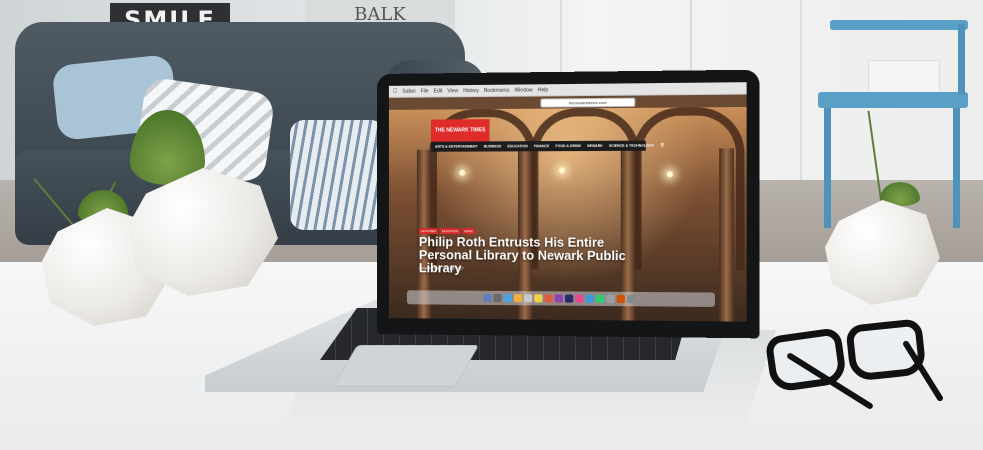 Image resolution: width=983 pixels, height=450 pixels. I want to click on search-icon: ⚲, so click(662, 145).